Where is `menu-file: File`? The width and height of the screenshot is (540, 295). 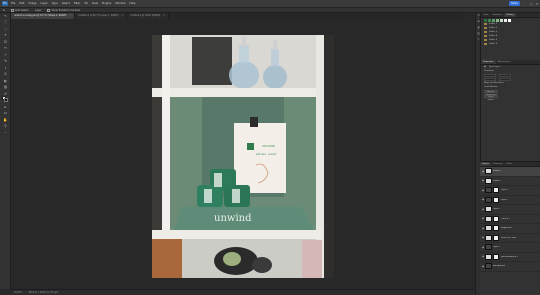 menu-file: File is located at coordinates (13, 3).